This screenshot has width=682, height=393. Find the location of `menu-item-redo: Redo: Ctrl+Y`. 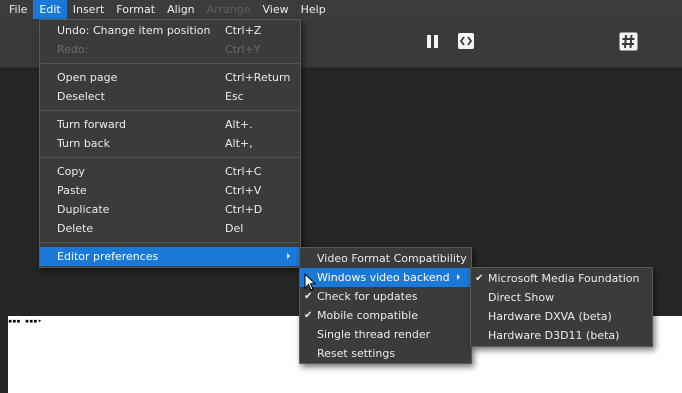

menu-item-redo: Redo: Ctrl+Y is located at coordinates (170, 49).